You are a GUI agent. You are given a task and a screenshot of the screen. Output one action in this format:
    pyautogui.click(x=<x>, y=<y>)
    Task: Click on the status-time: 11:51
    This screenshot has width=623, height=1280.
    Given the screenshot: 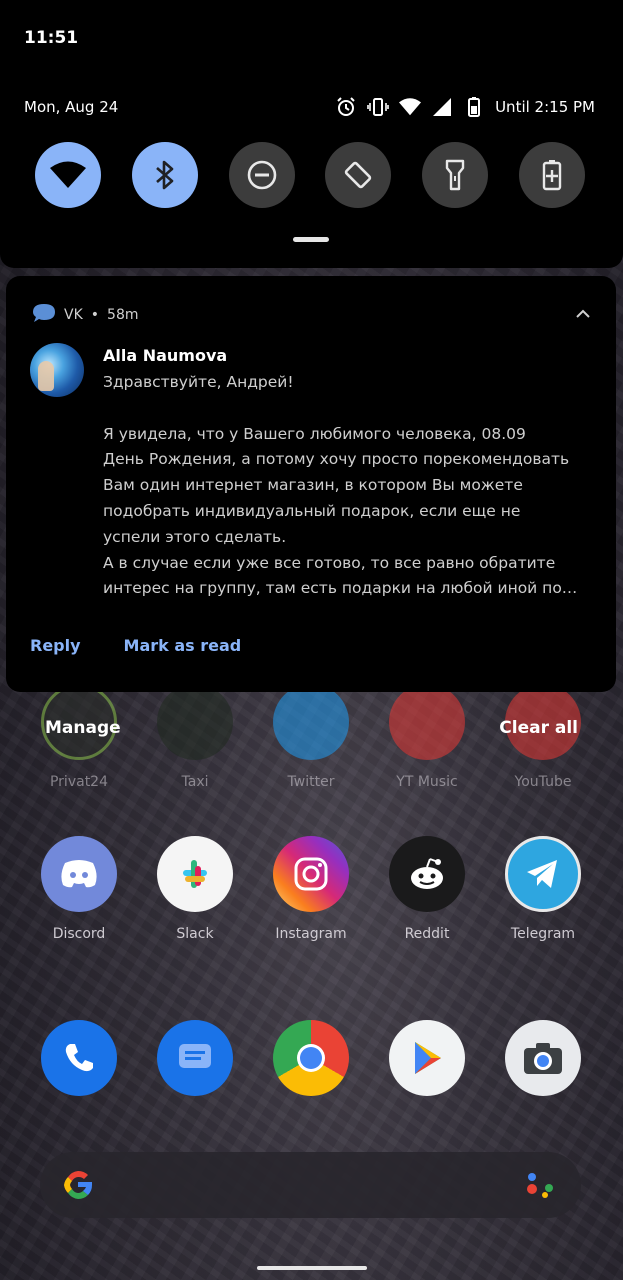 What is the action you would take?
    pyautogui.click(x=51, y=38)
    